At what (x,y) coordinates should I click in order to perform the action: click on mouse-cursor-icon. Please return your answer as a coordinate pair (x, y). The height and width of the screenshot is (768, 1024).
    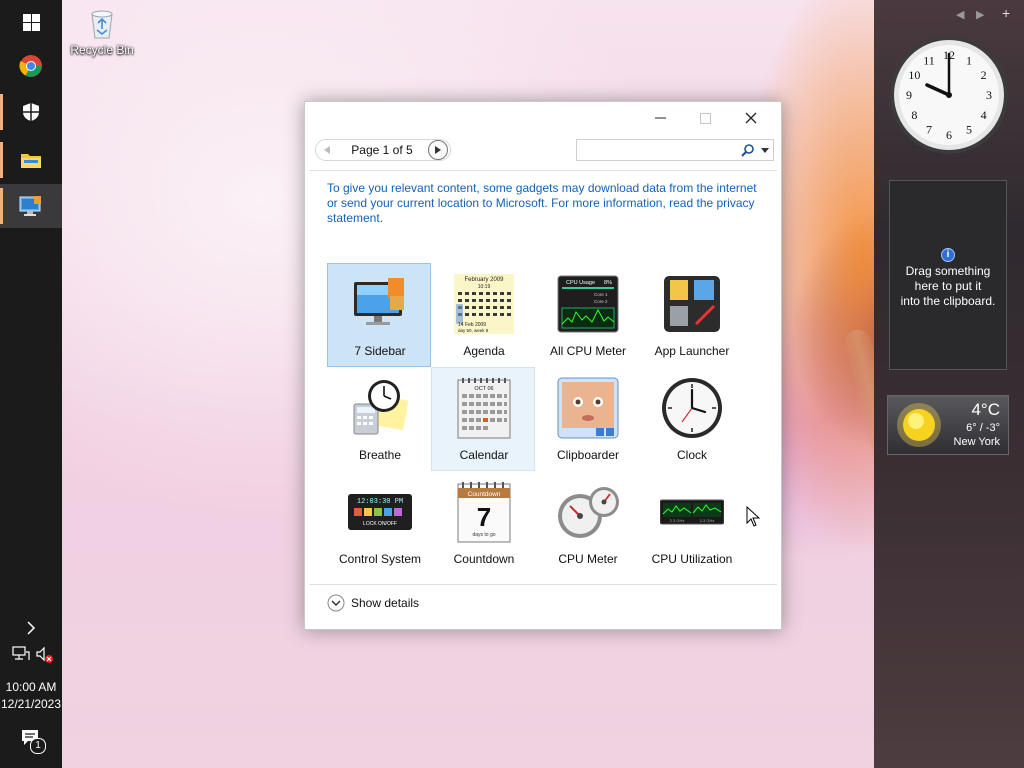
    Looking at the image, I should click on (753, 516).